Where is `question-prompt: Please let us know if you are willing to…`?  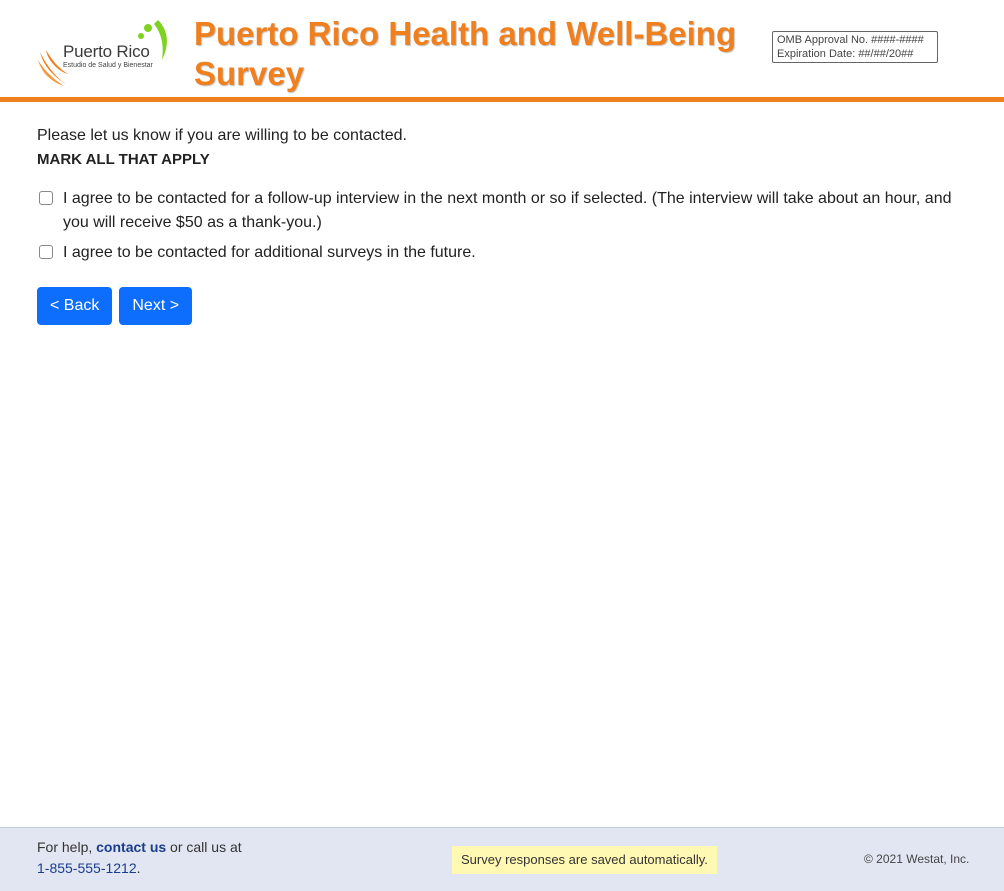 question-prompt: Please let us know if you are willing to… is located at coordinates (222, 135).